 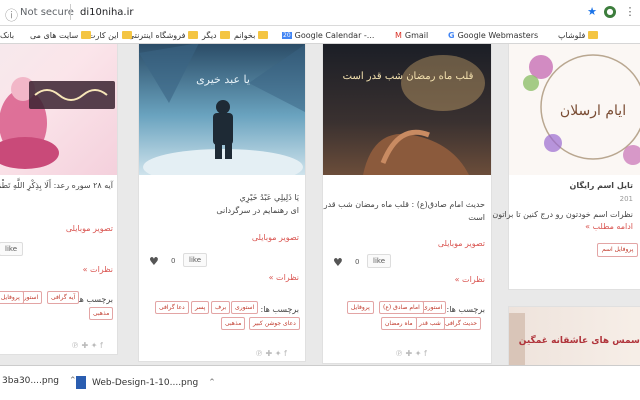 I want to click on image-caption: ایام ارسلان, so click(x=593, y=111).